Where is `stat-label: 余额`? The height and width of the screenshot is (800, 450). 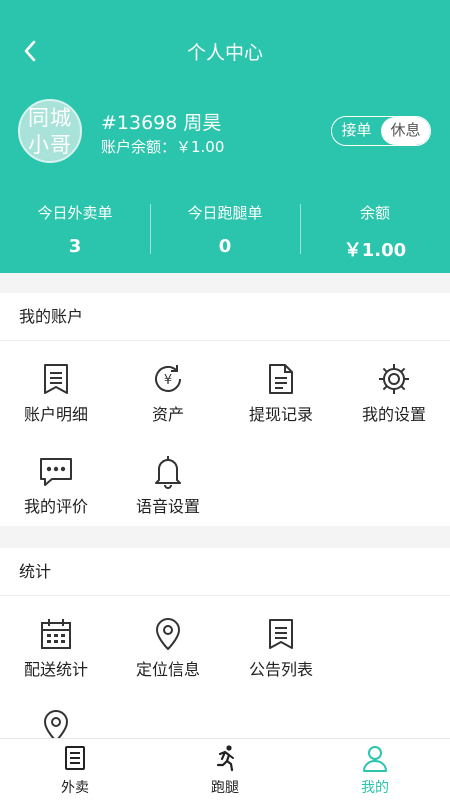 stat-label: 余额 is located at coordinates (374, 213).